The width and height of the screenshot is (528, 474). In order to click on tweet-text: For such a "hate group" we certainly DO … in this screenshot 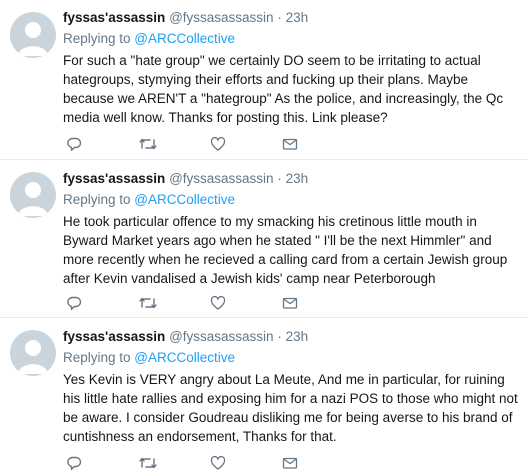, I will do `click(283, 89)`.